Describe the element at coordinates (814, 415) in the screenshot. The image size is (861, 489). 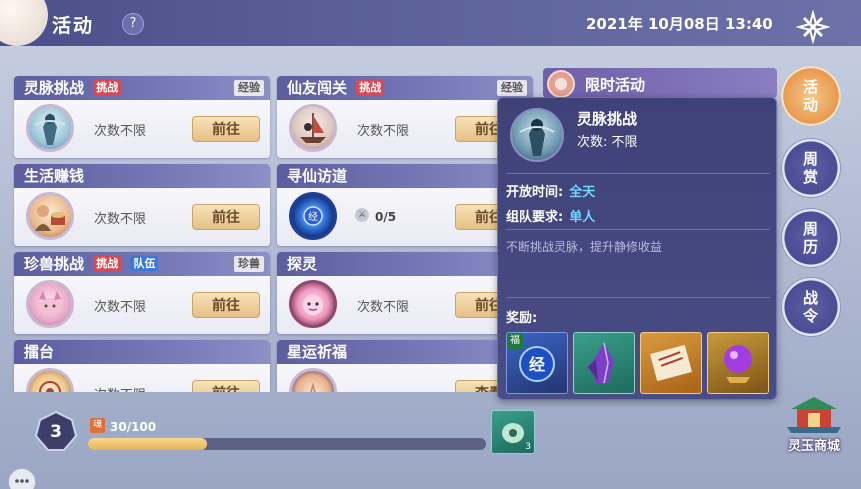
I see `pavilion-icon` at that location.